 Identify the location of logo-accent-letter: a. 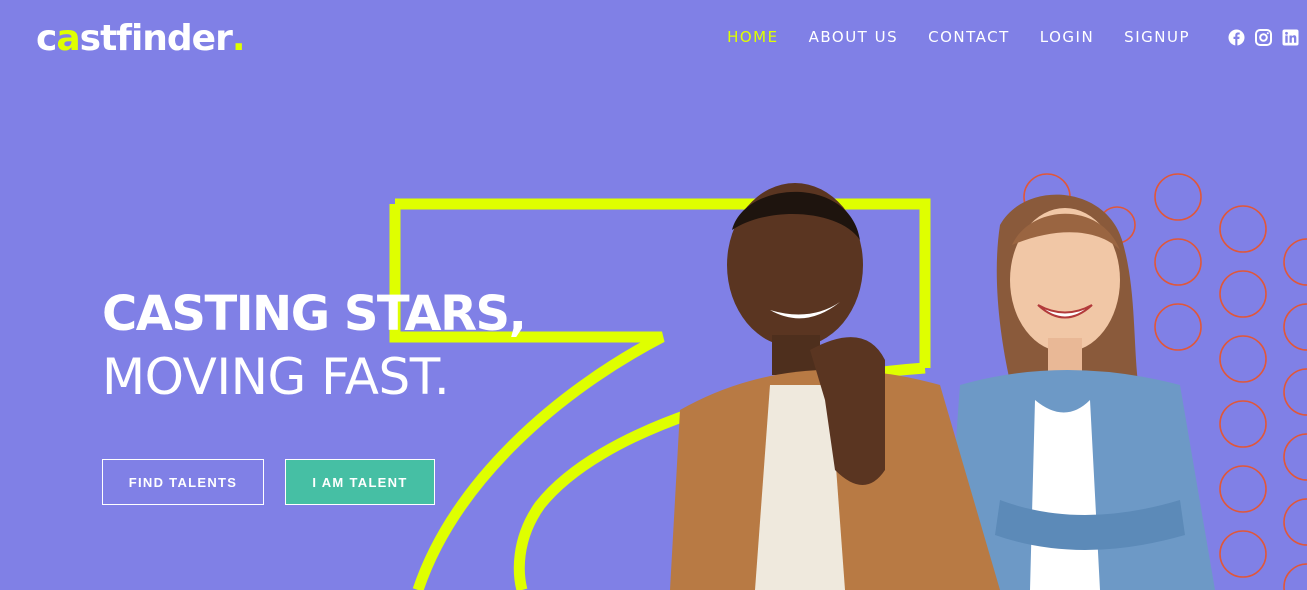
(68, 38).